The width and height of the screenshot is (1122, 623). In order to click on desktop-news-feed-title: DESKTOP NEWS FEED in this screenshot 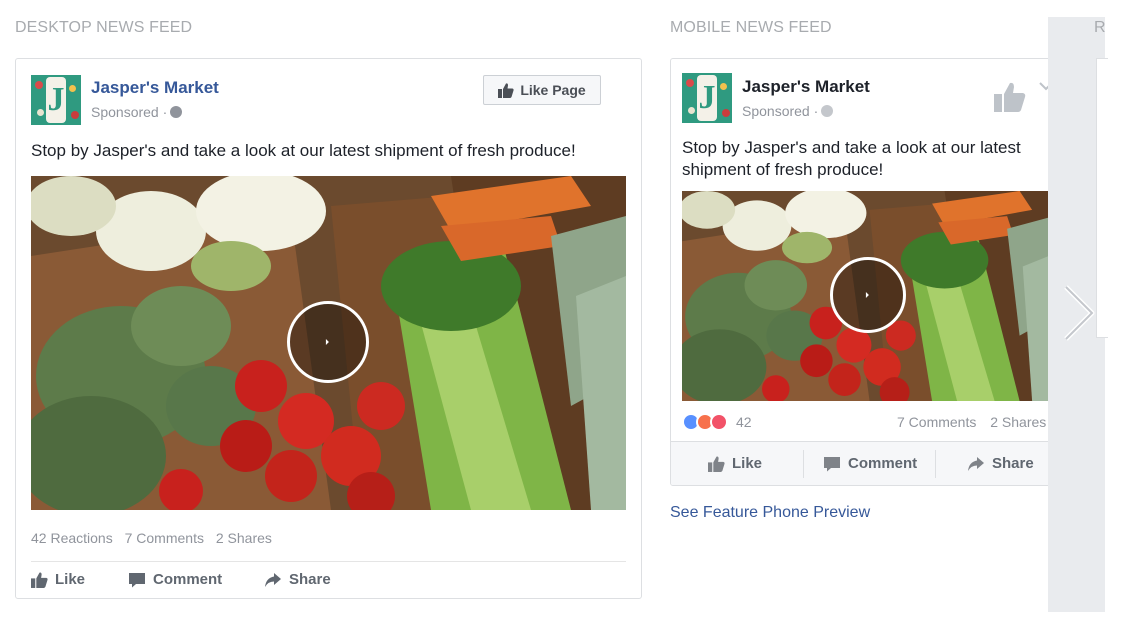, I will do `click(104, 27)`.